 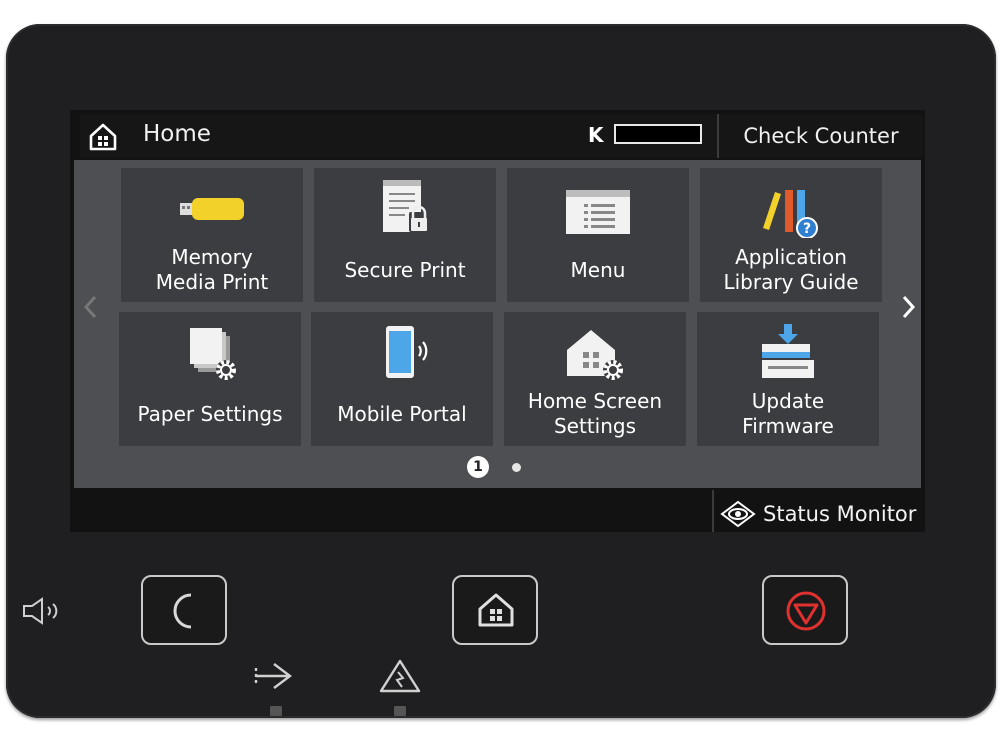 What do you see at coordinates (791, 269) in the screenshot?
I see `tile-label: Application Library Guide` at bounding box center [791, 269].